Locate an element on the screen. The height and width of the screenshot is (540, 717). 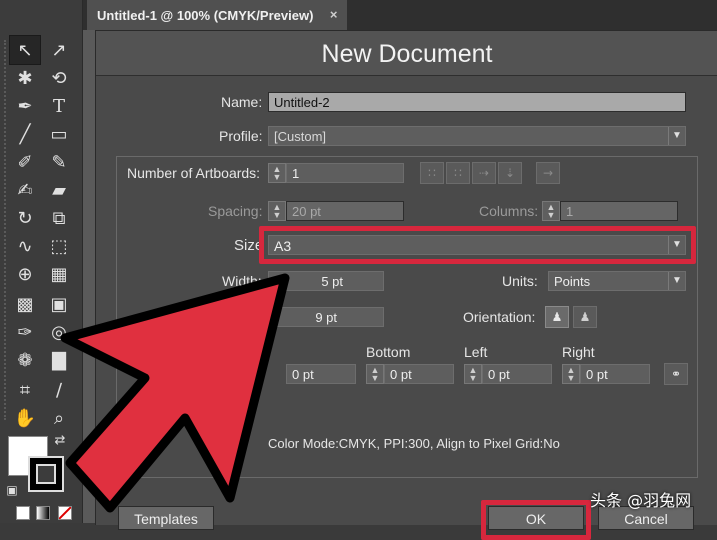
pen-tool-icon: ✒ is located at coordinates (25, 106).